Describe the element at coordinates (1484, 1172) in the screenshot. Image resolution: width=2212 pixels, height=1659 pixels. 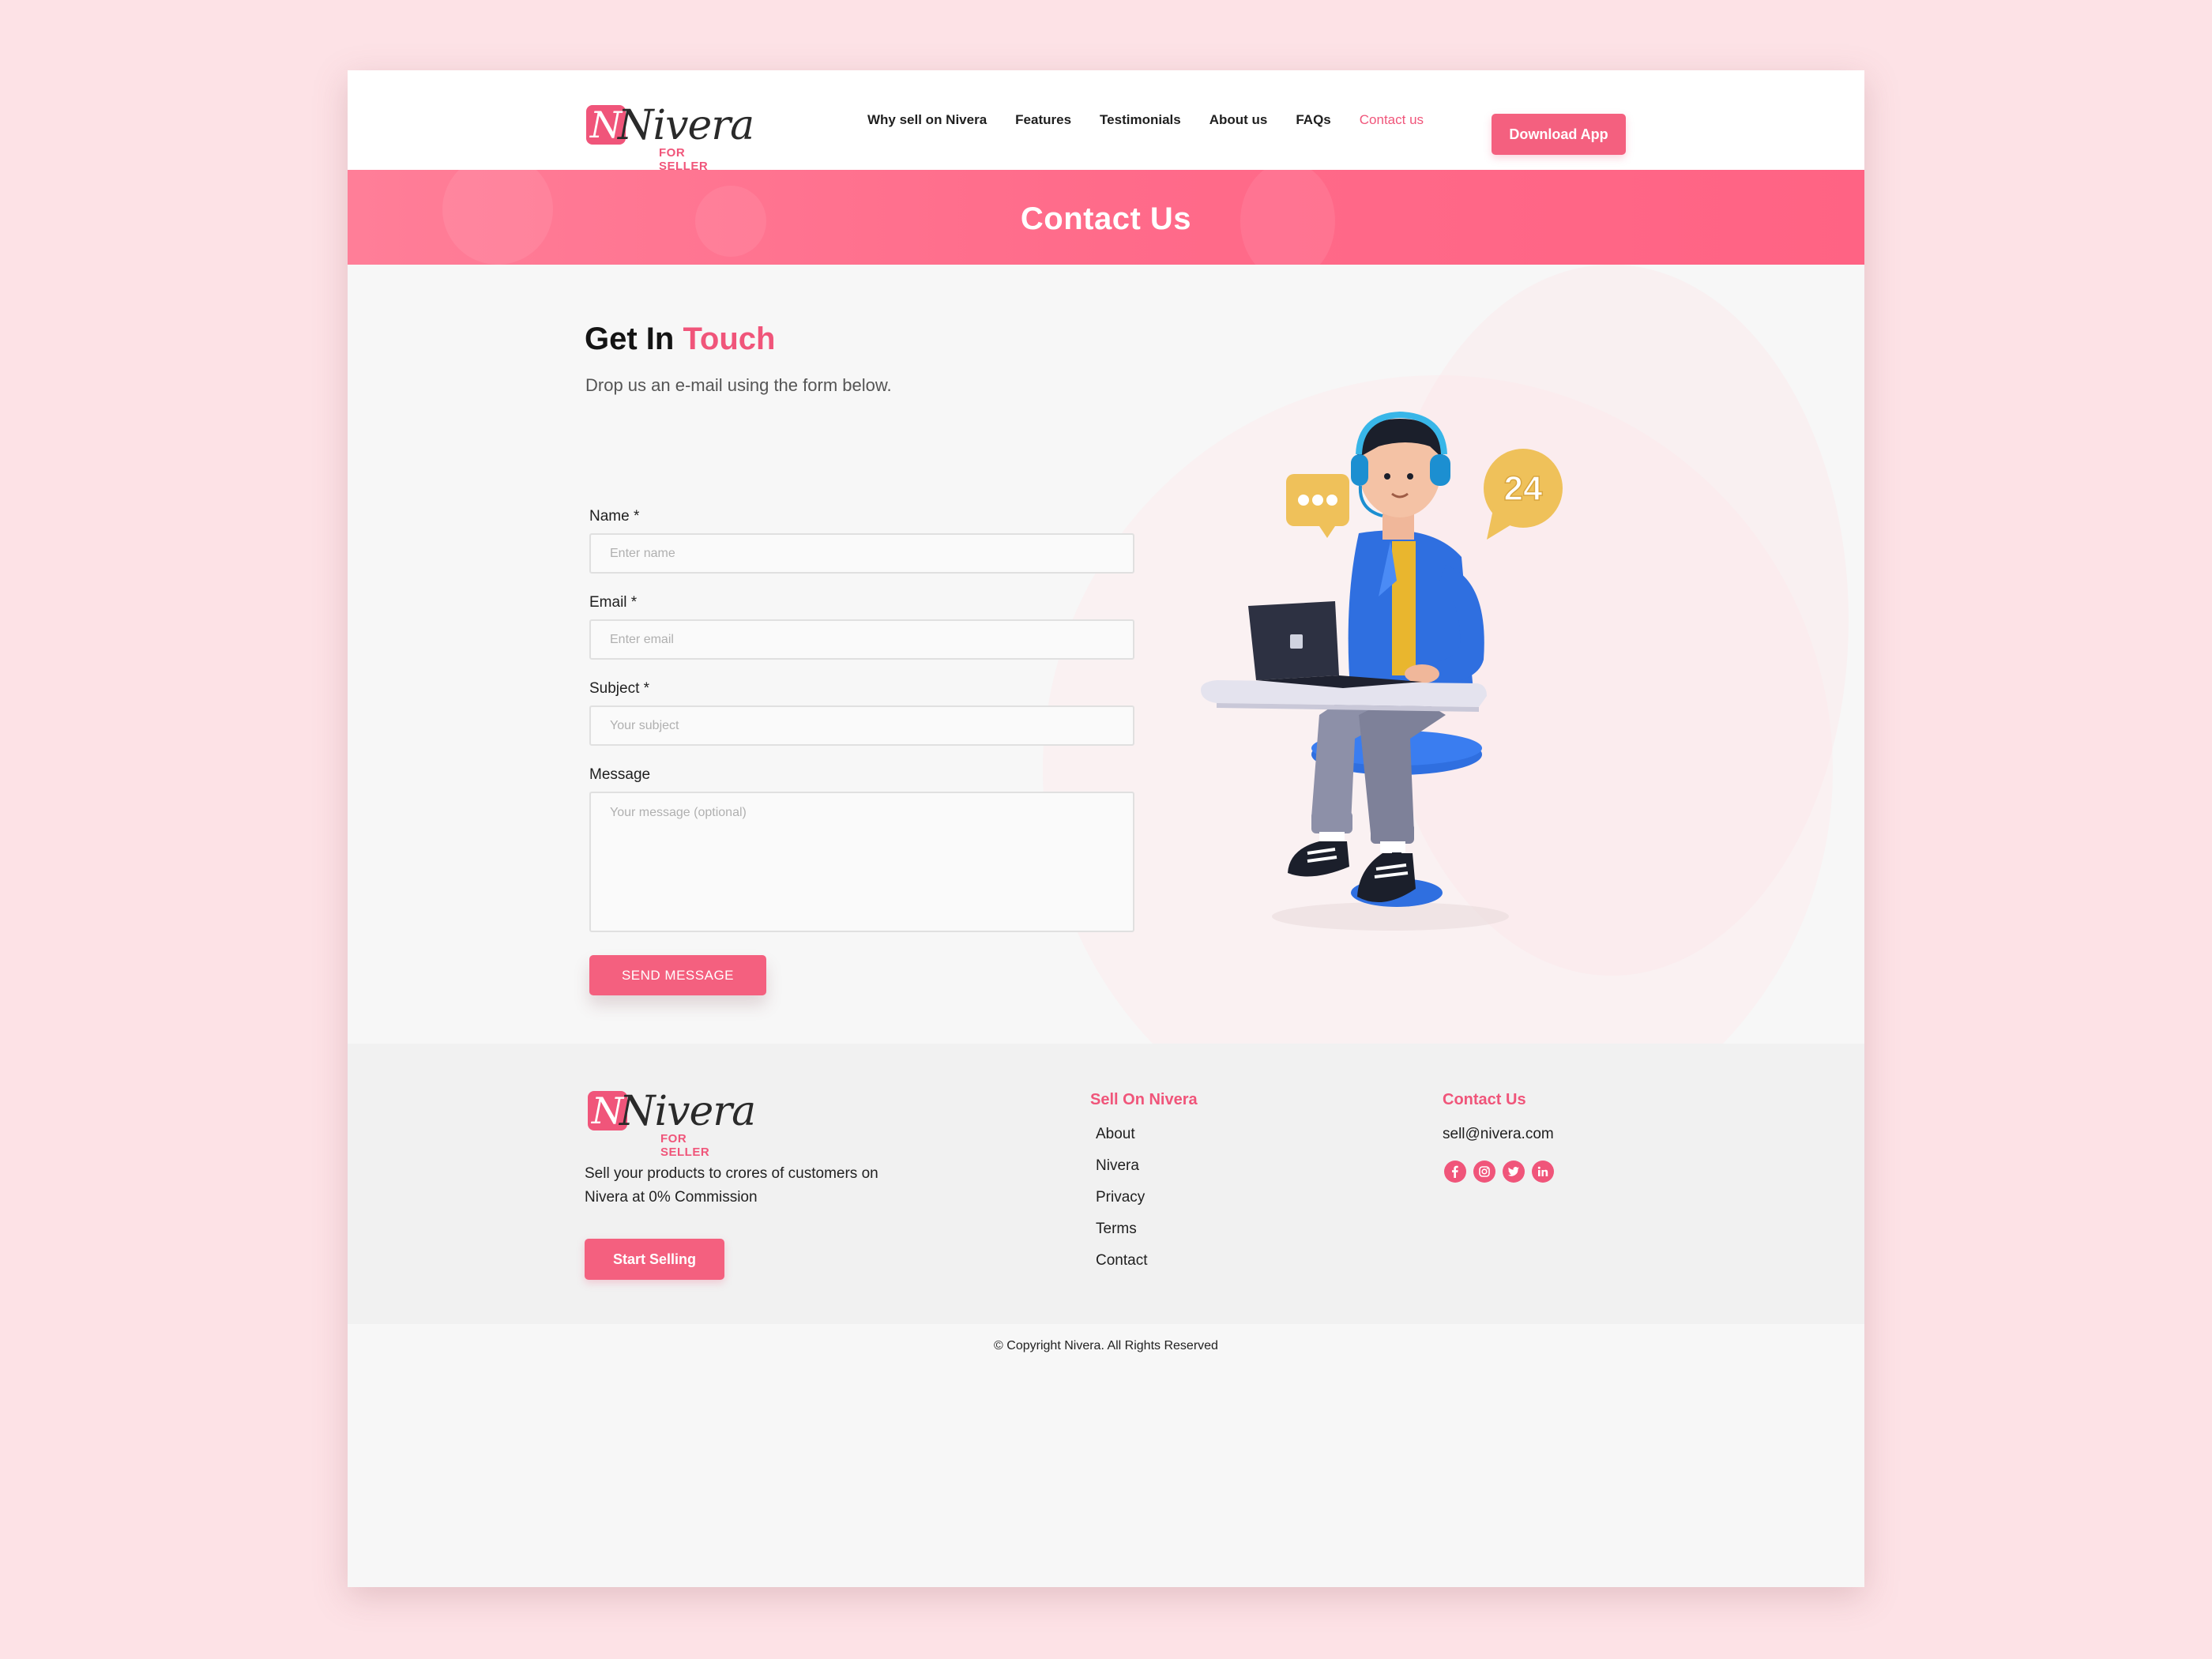
I see `instagram-icon` at that location.